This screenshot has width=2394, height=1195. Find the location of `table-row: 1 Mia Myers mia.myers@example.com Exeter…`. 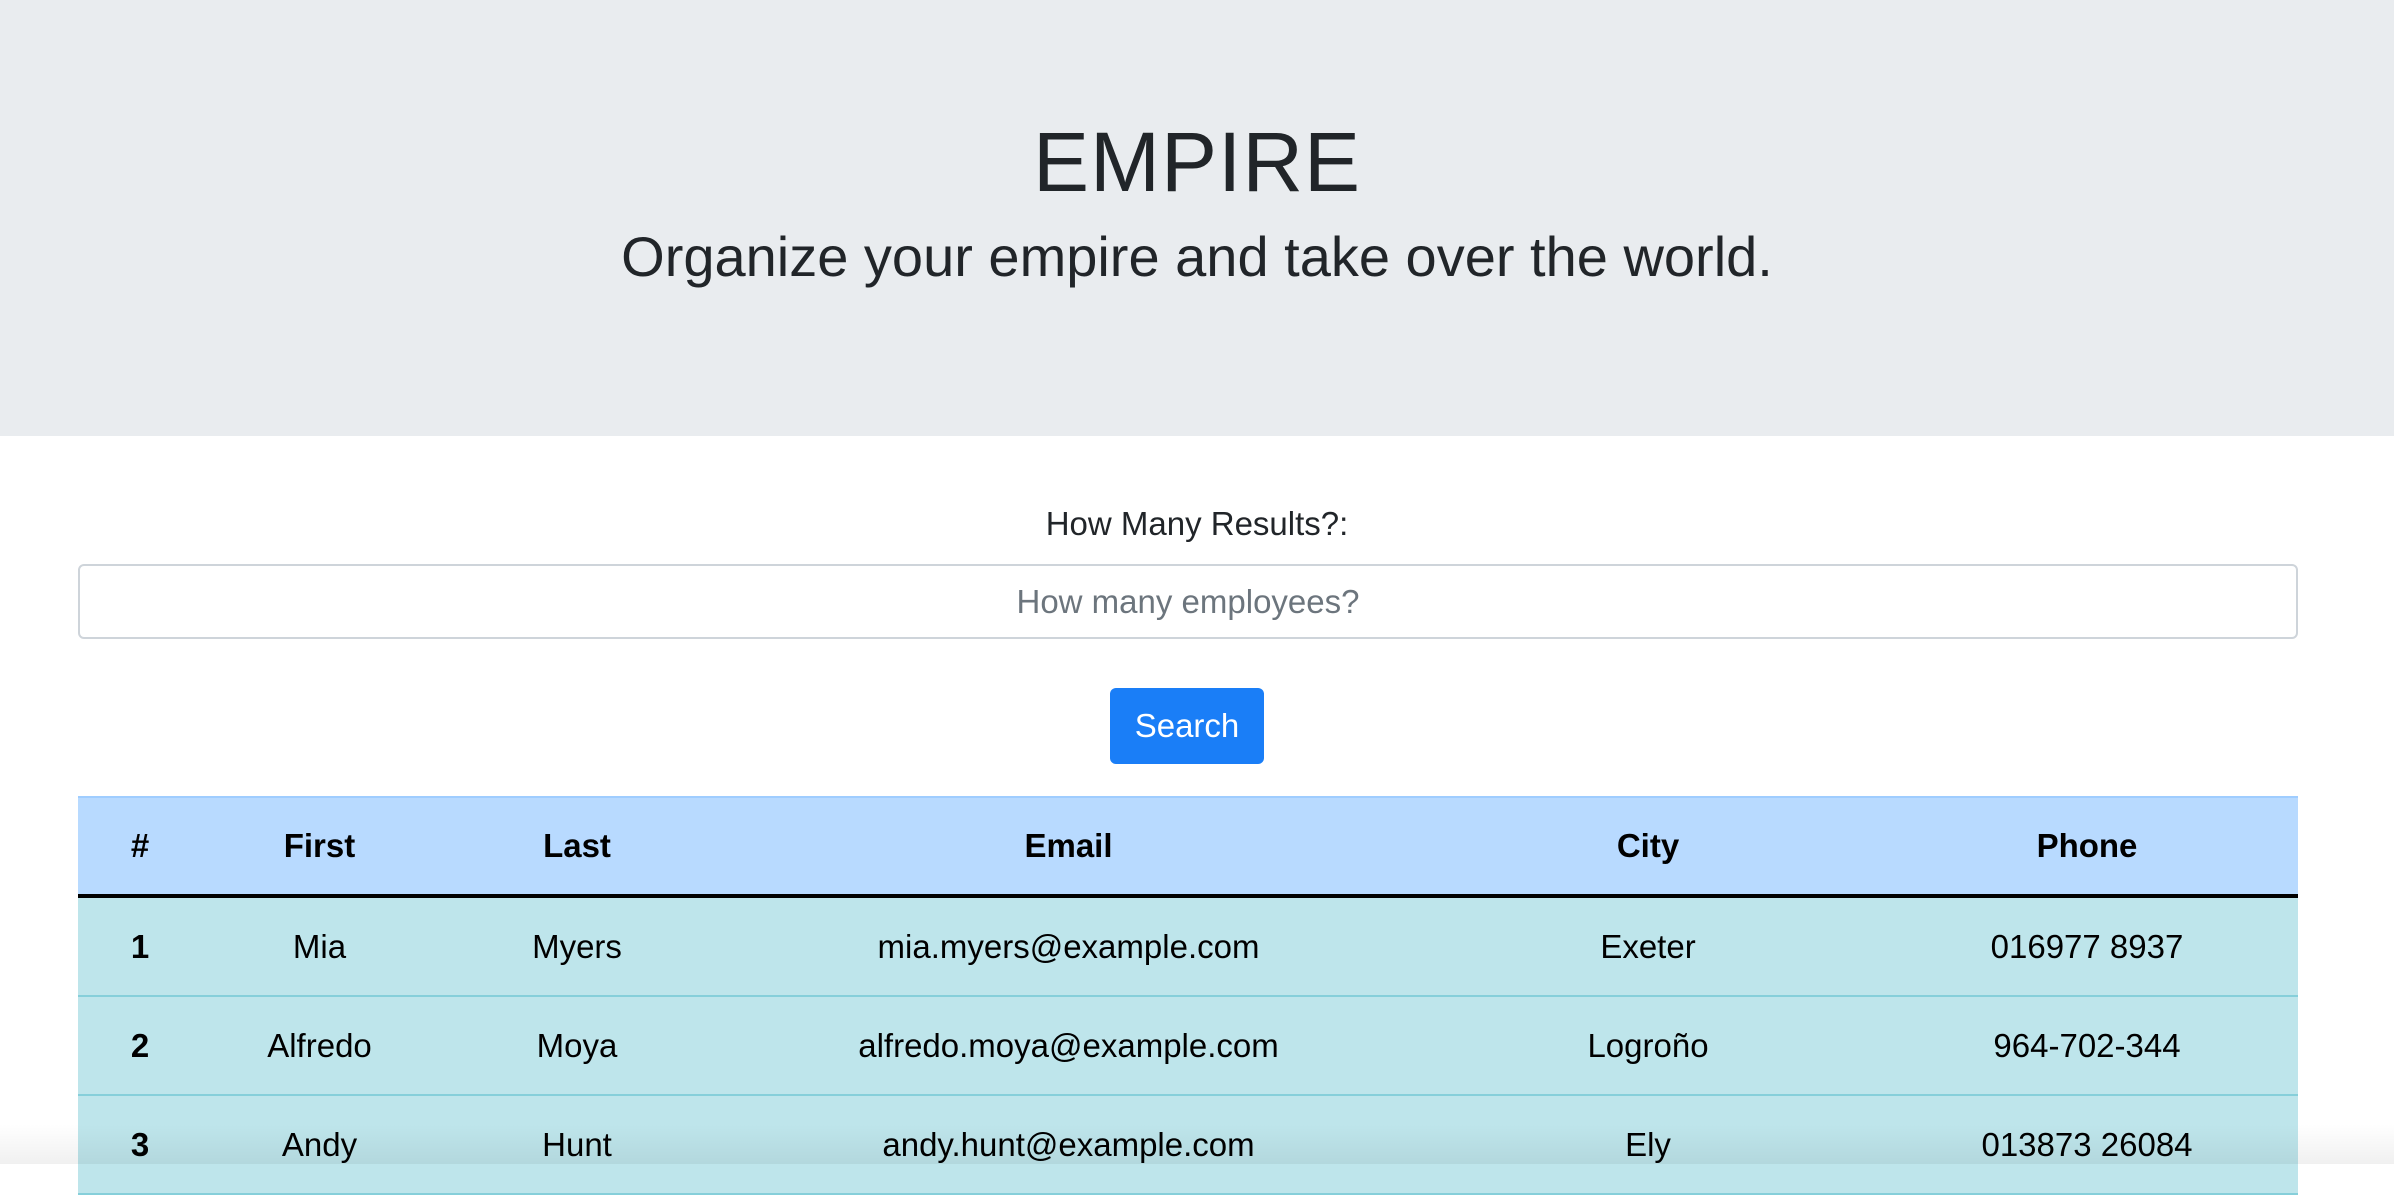

table-row: 1 Mia Myers mia.myers@example.com Exeter… is located at coordinates (1188, 946).